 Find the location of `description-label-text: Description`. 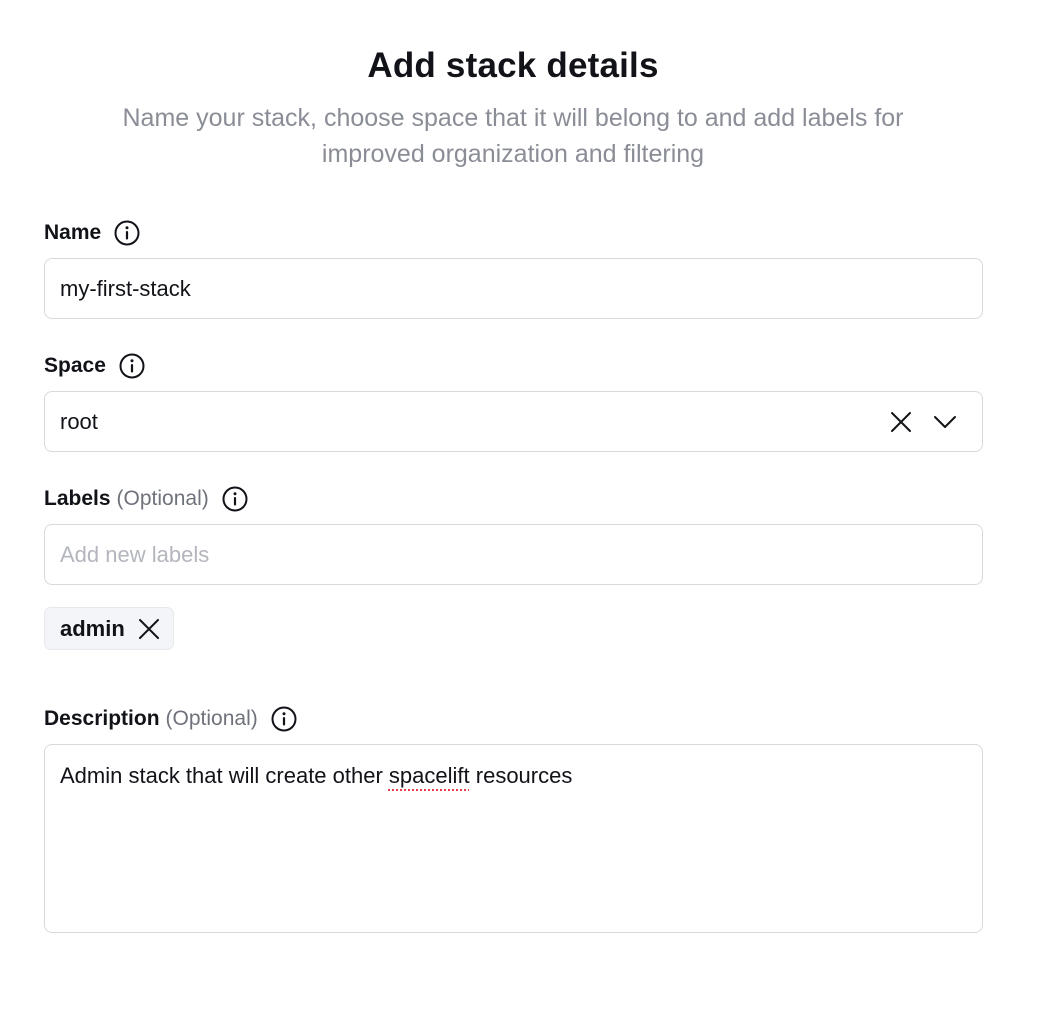

description-label-text: Description is located at coordinates (102, 718).